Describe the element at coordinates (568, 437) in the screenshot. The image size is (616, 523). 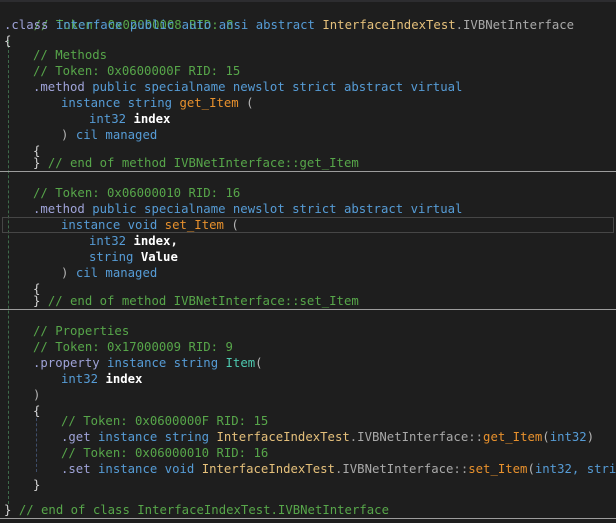
I see `getter-args: int32` at that location.